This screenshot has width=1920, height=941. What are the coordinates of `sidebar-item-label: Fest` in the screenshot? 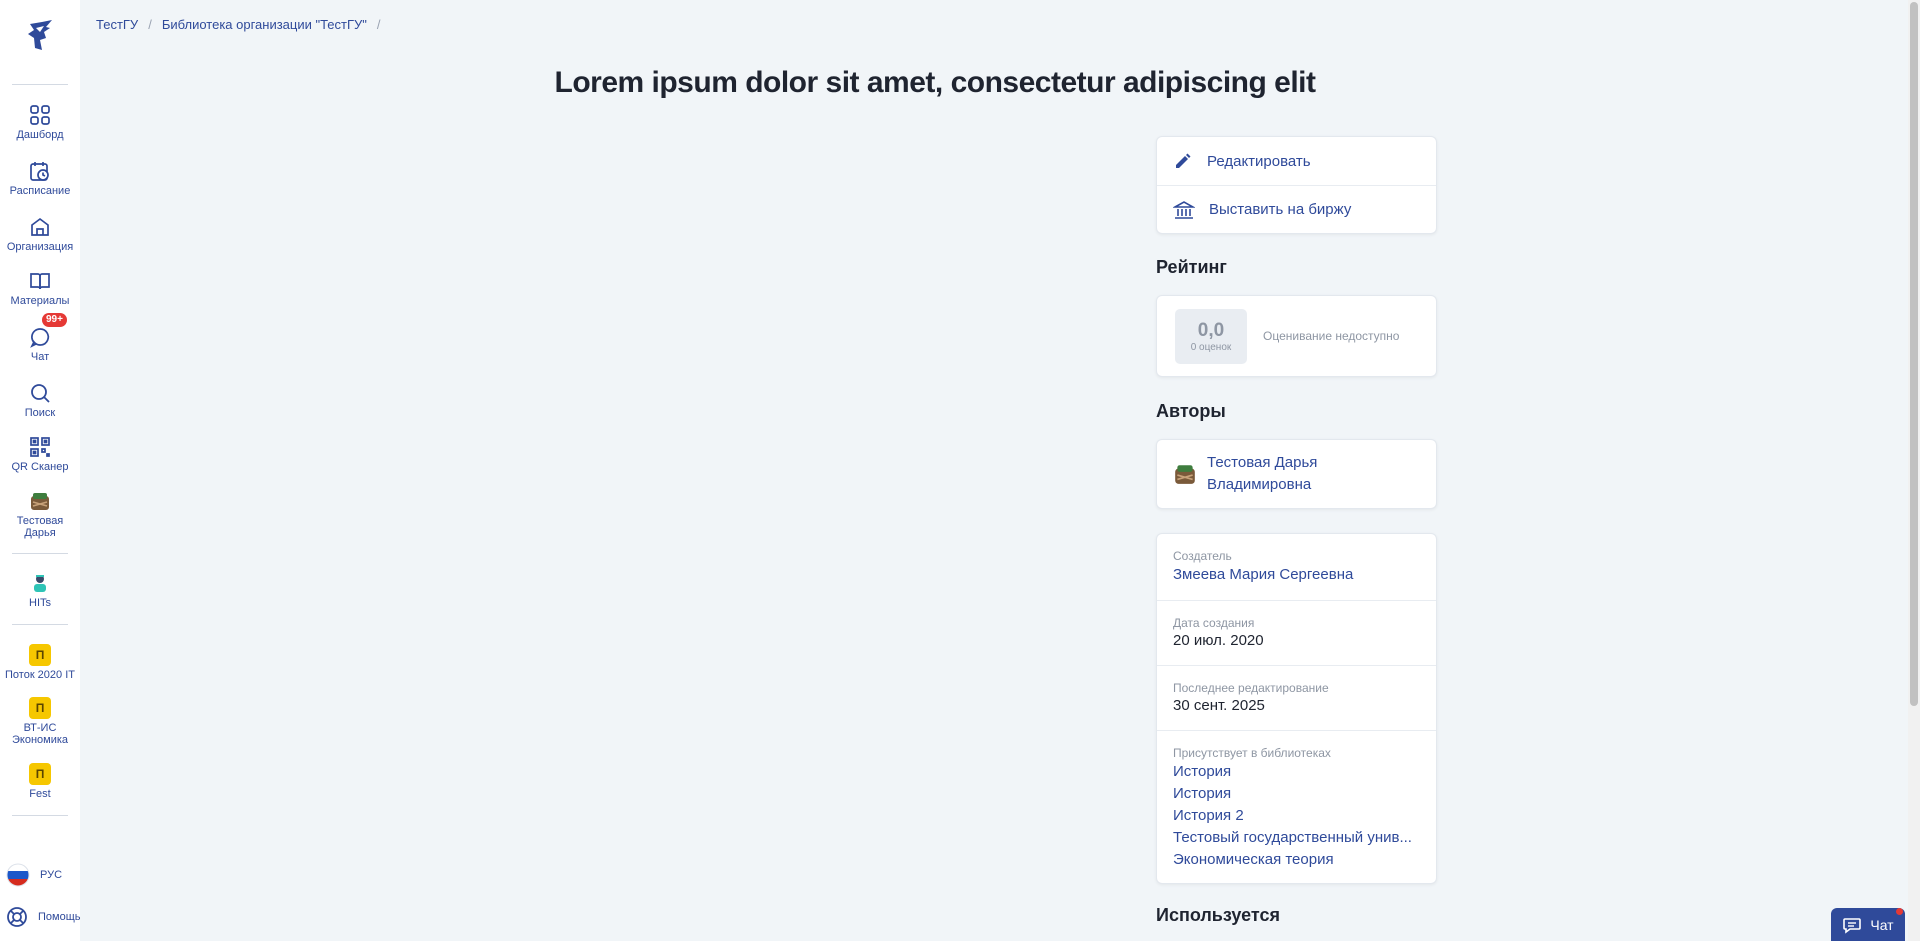 It's located at (40, 794).